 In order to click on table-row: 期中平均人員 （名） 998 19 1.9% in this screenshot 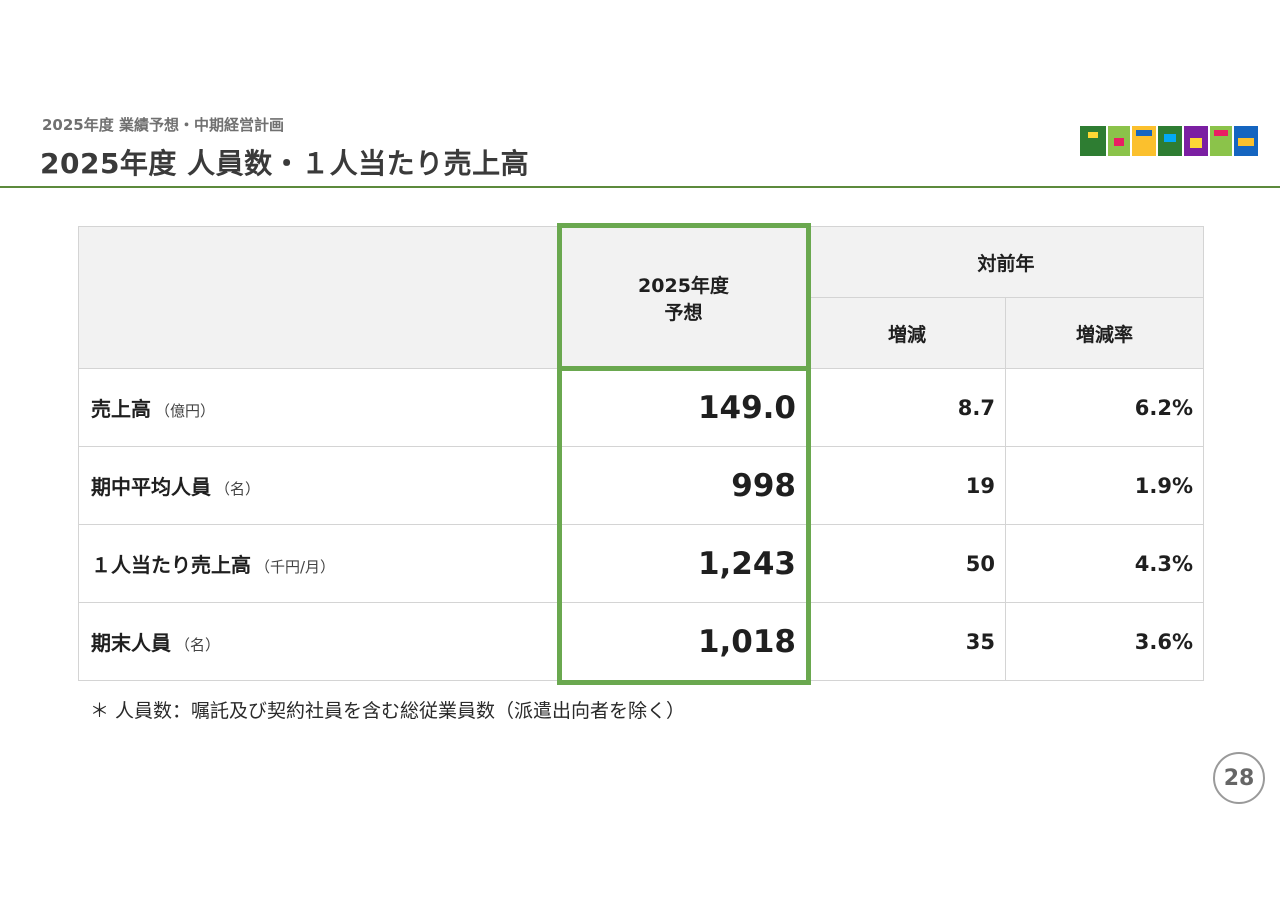, I will do `click(641, 485)`.